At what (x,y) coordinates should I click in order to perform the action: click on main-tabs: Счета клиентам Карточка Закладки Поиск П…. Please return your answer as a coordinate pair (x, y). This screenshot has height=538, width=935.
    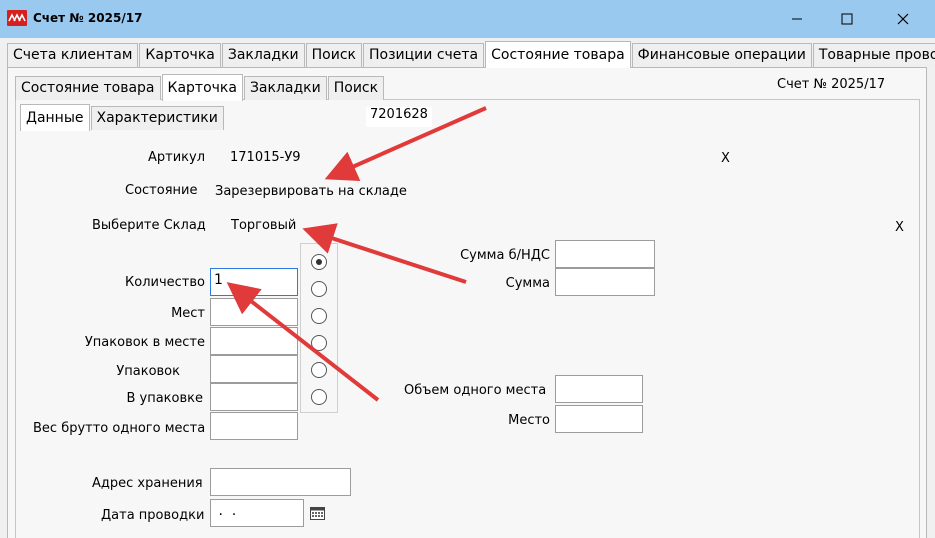
    Looking at the image, I should click on (471, 54).